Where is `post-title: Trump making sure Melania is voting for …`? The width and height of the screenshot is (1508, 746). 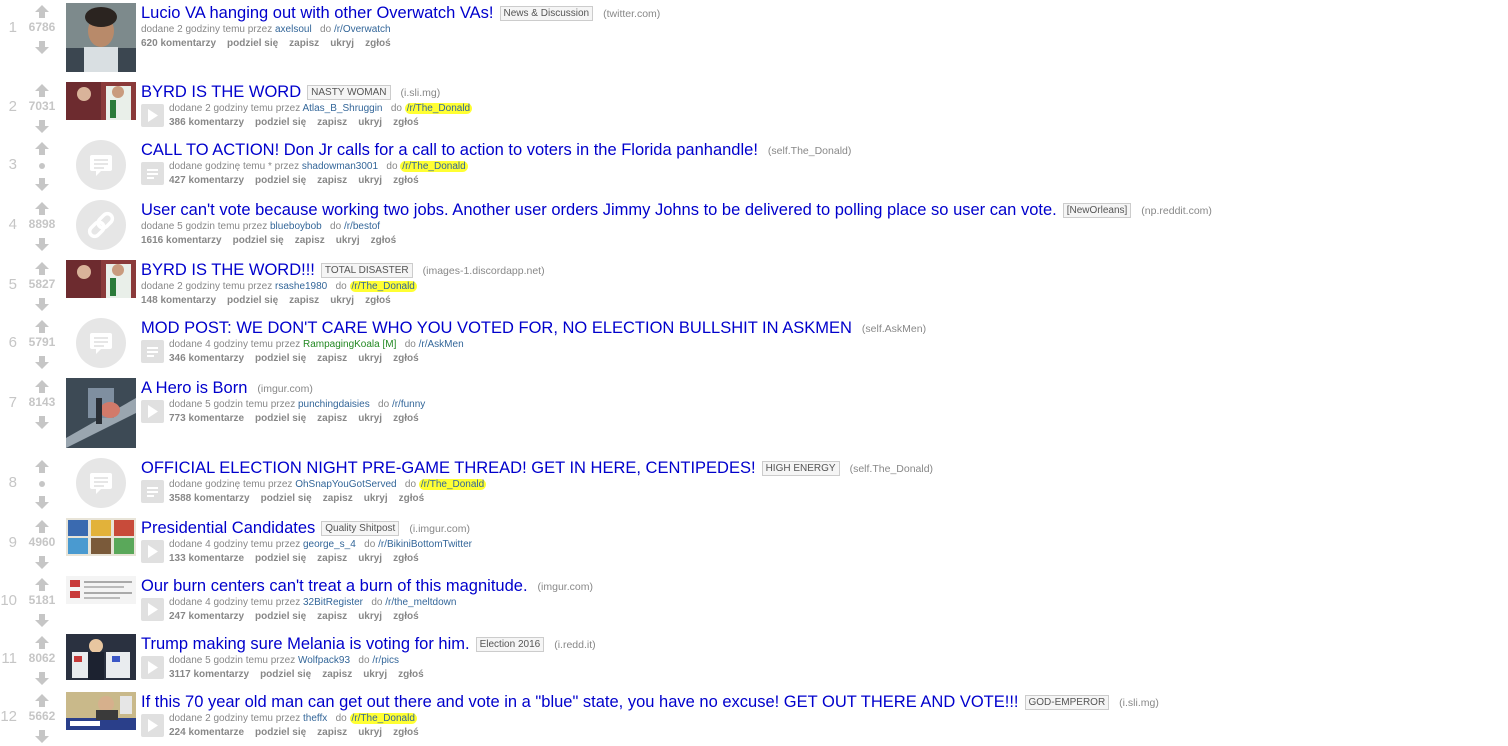
post-title: Trump making sure Melania is voting for … is located at coordinates (305, 644).